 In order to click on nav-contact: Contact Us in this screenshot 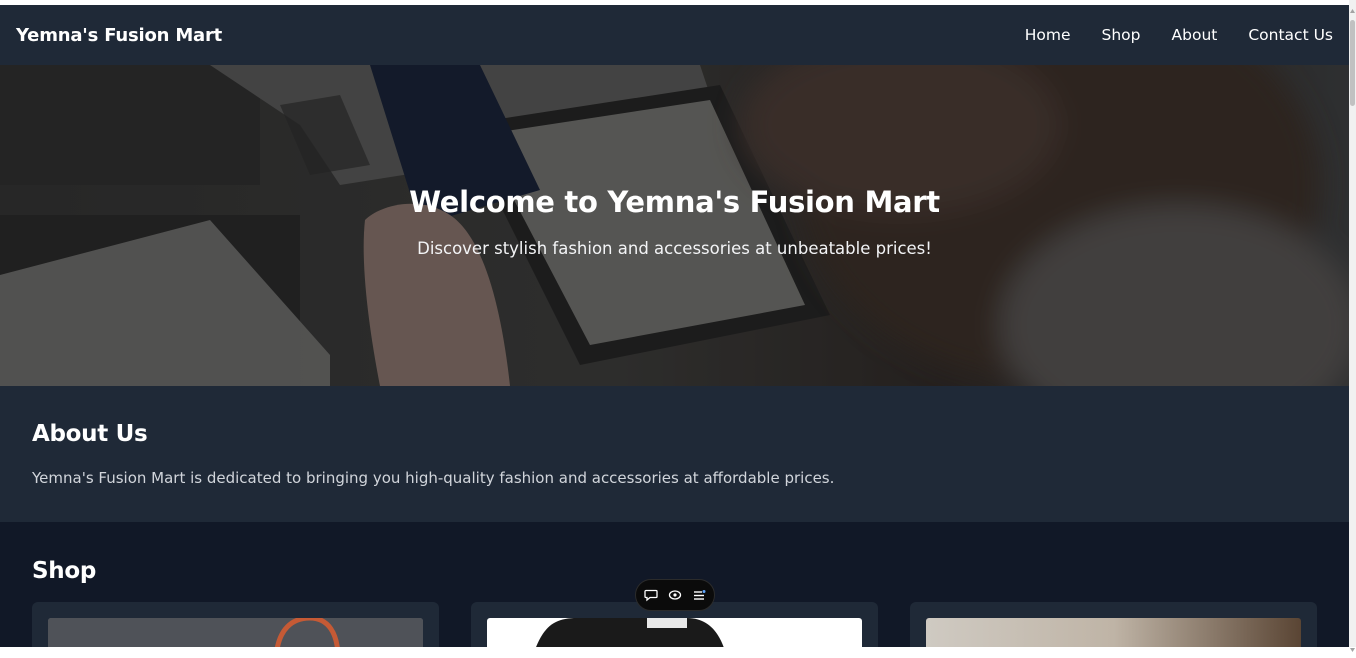, I will do `click(1290, 35)`.